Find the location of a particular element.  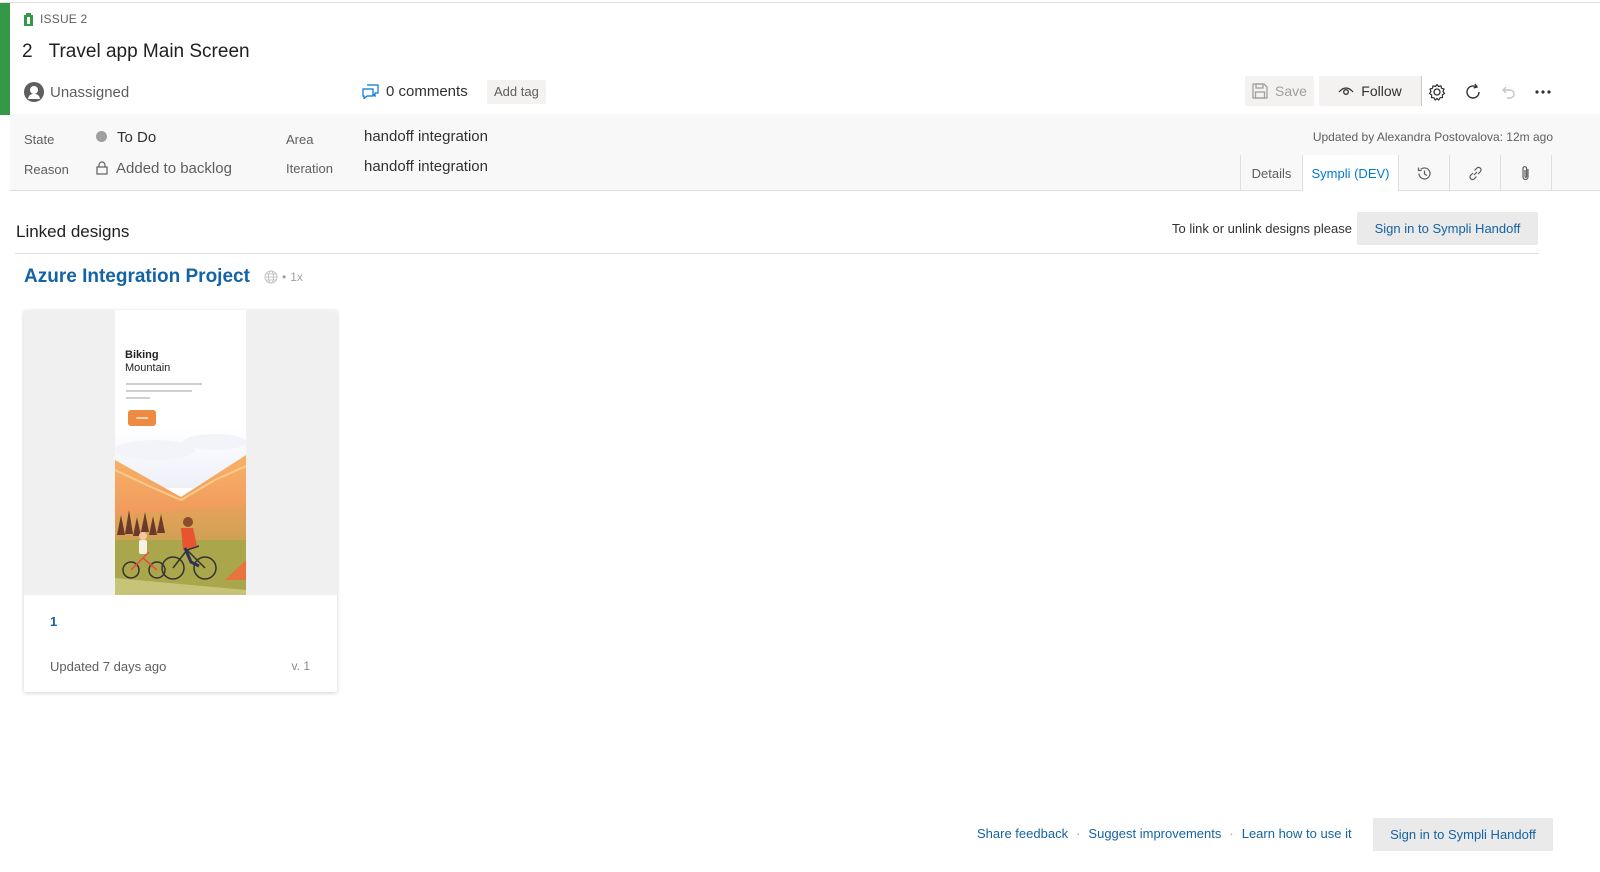

more-actions-button is located at coordinates (1543, 92).